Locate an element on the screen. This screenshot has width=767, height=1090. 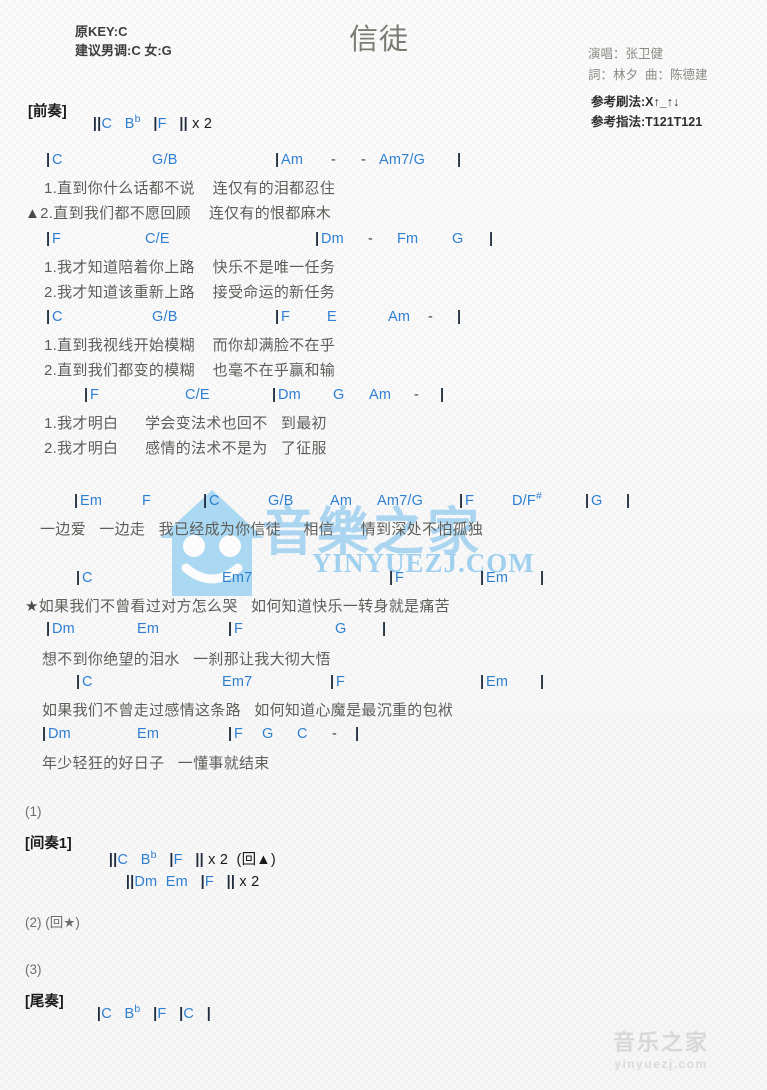
lyric-row: 2.我才知道该重新上路 接受命运的新任务 is located at coordinates (189, 291).